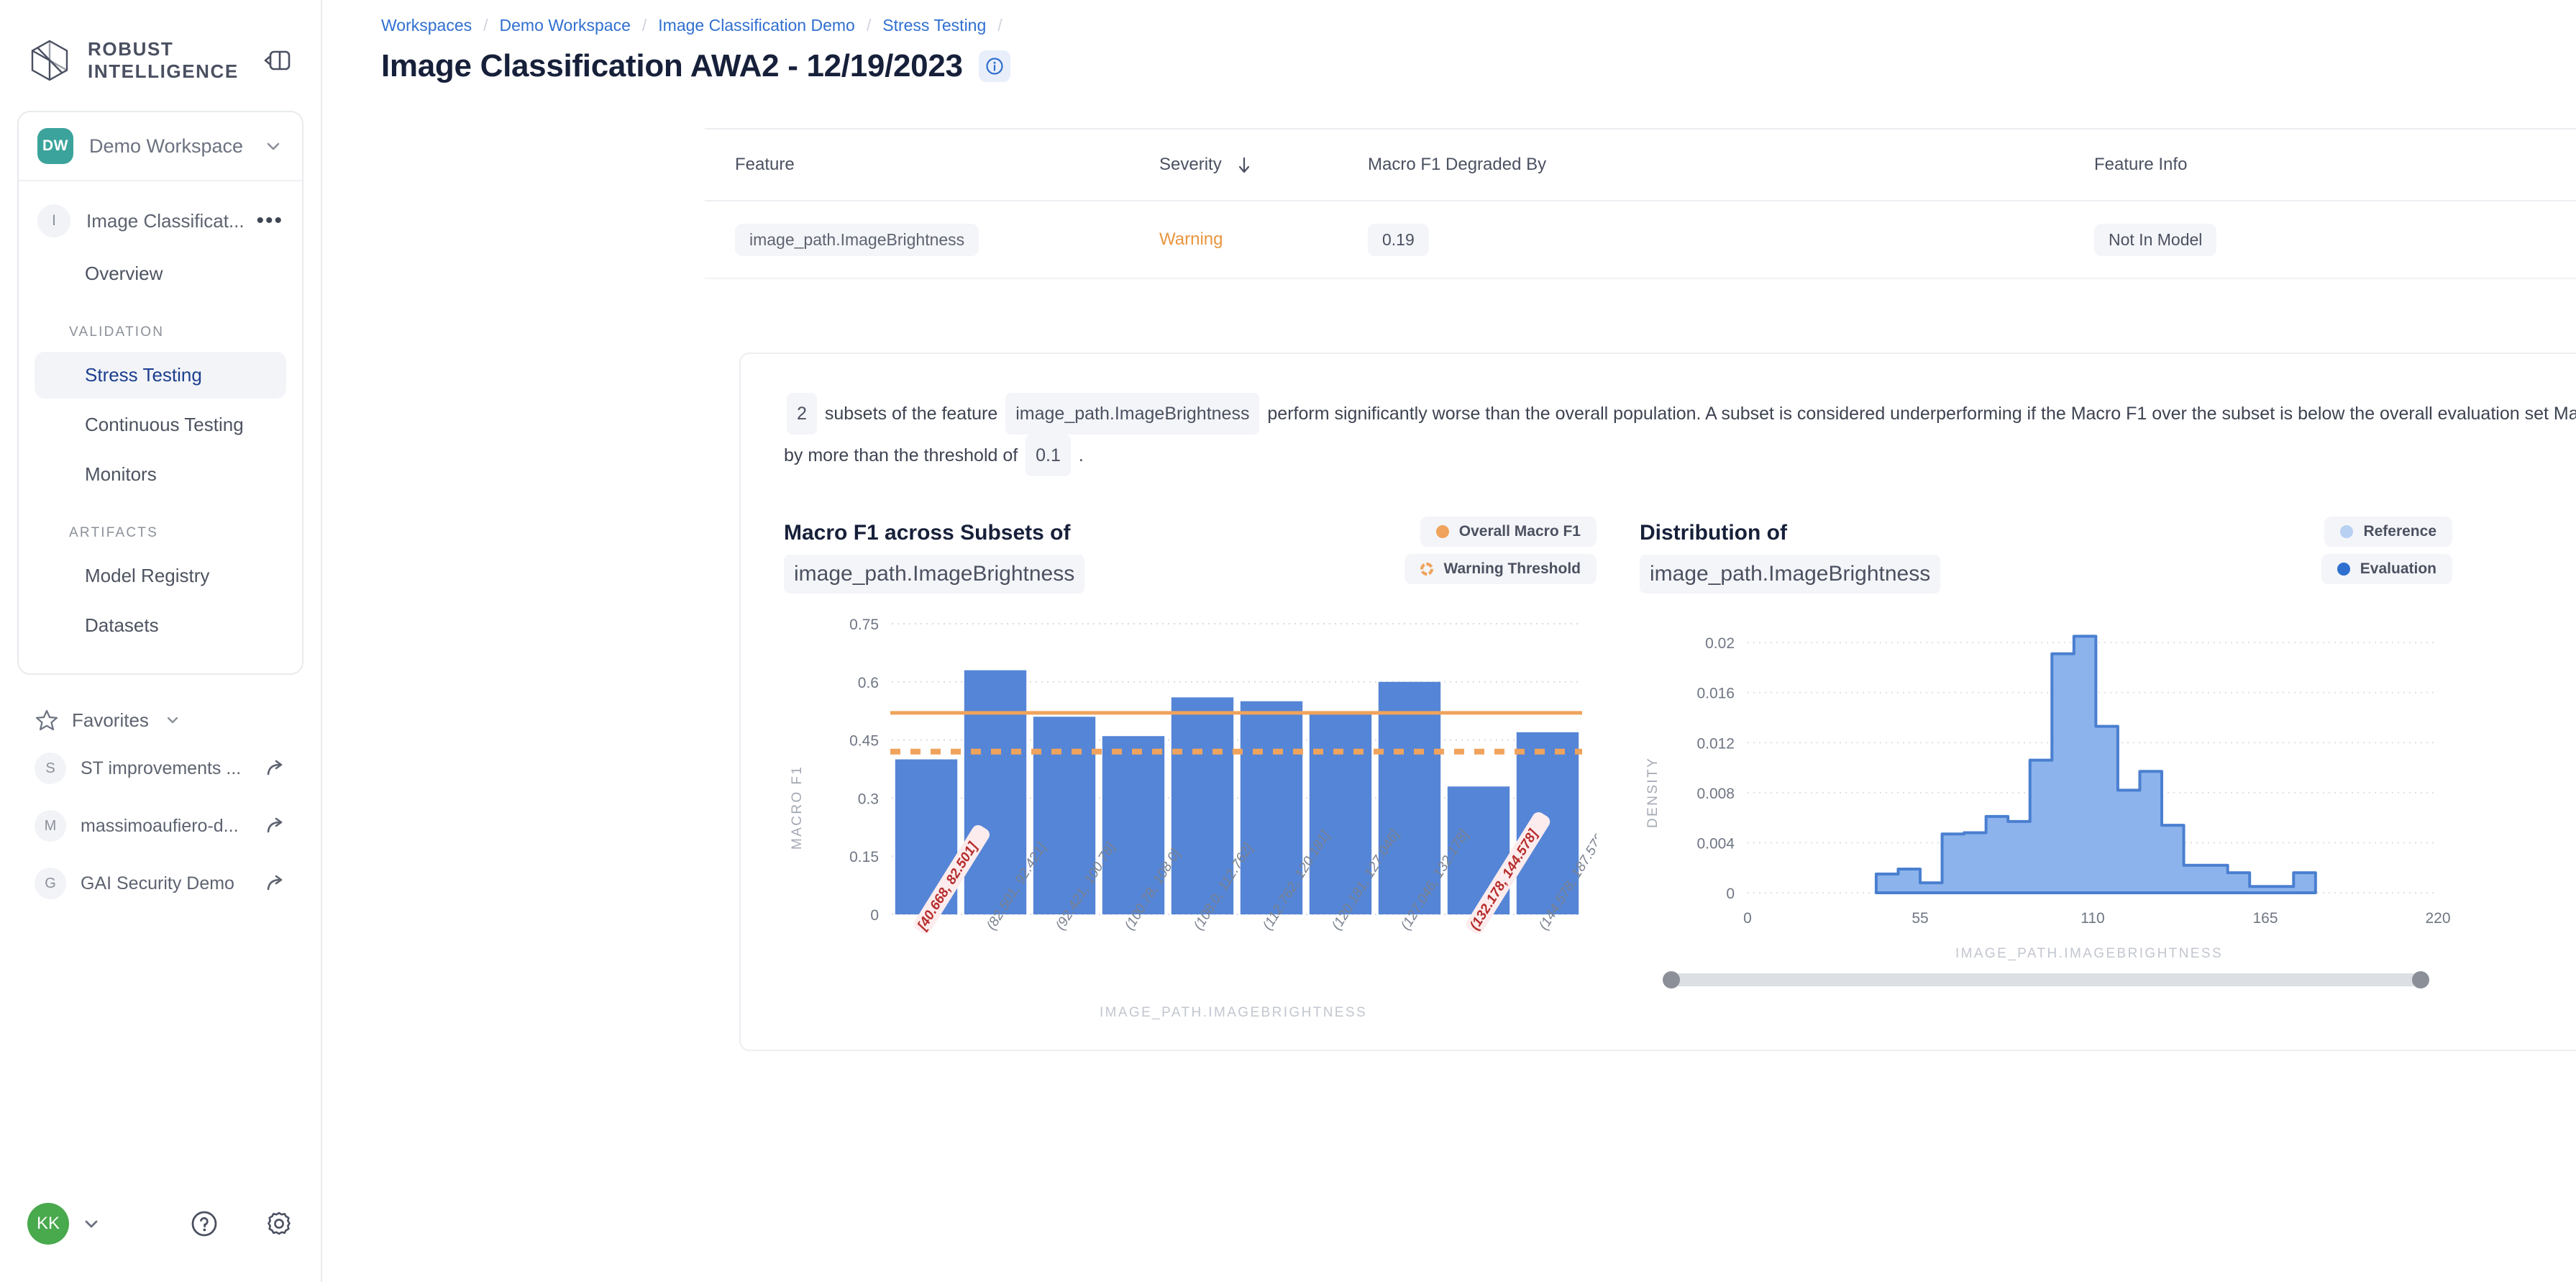 Image resolution: width=2576 pixels, height=1282 pixels. Describe the element at coordinates (47, 720) in the screenshot. I see `star-icon` at that location.